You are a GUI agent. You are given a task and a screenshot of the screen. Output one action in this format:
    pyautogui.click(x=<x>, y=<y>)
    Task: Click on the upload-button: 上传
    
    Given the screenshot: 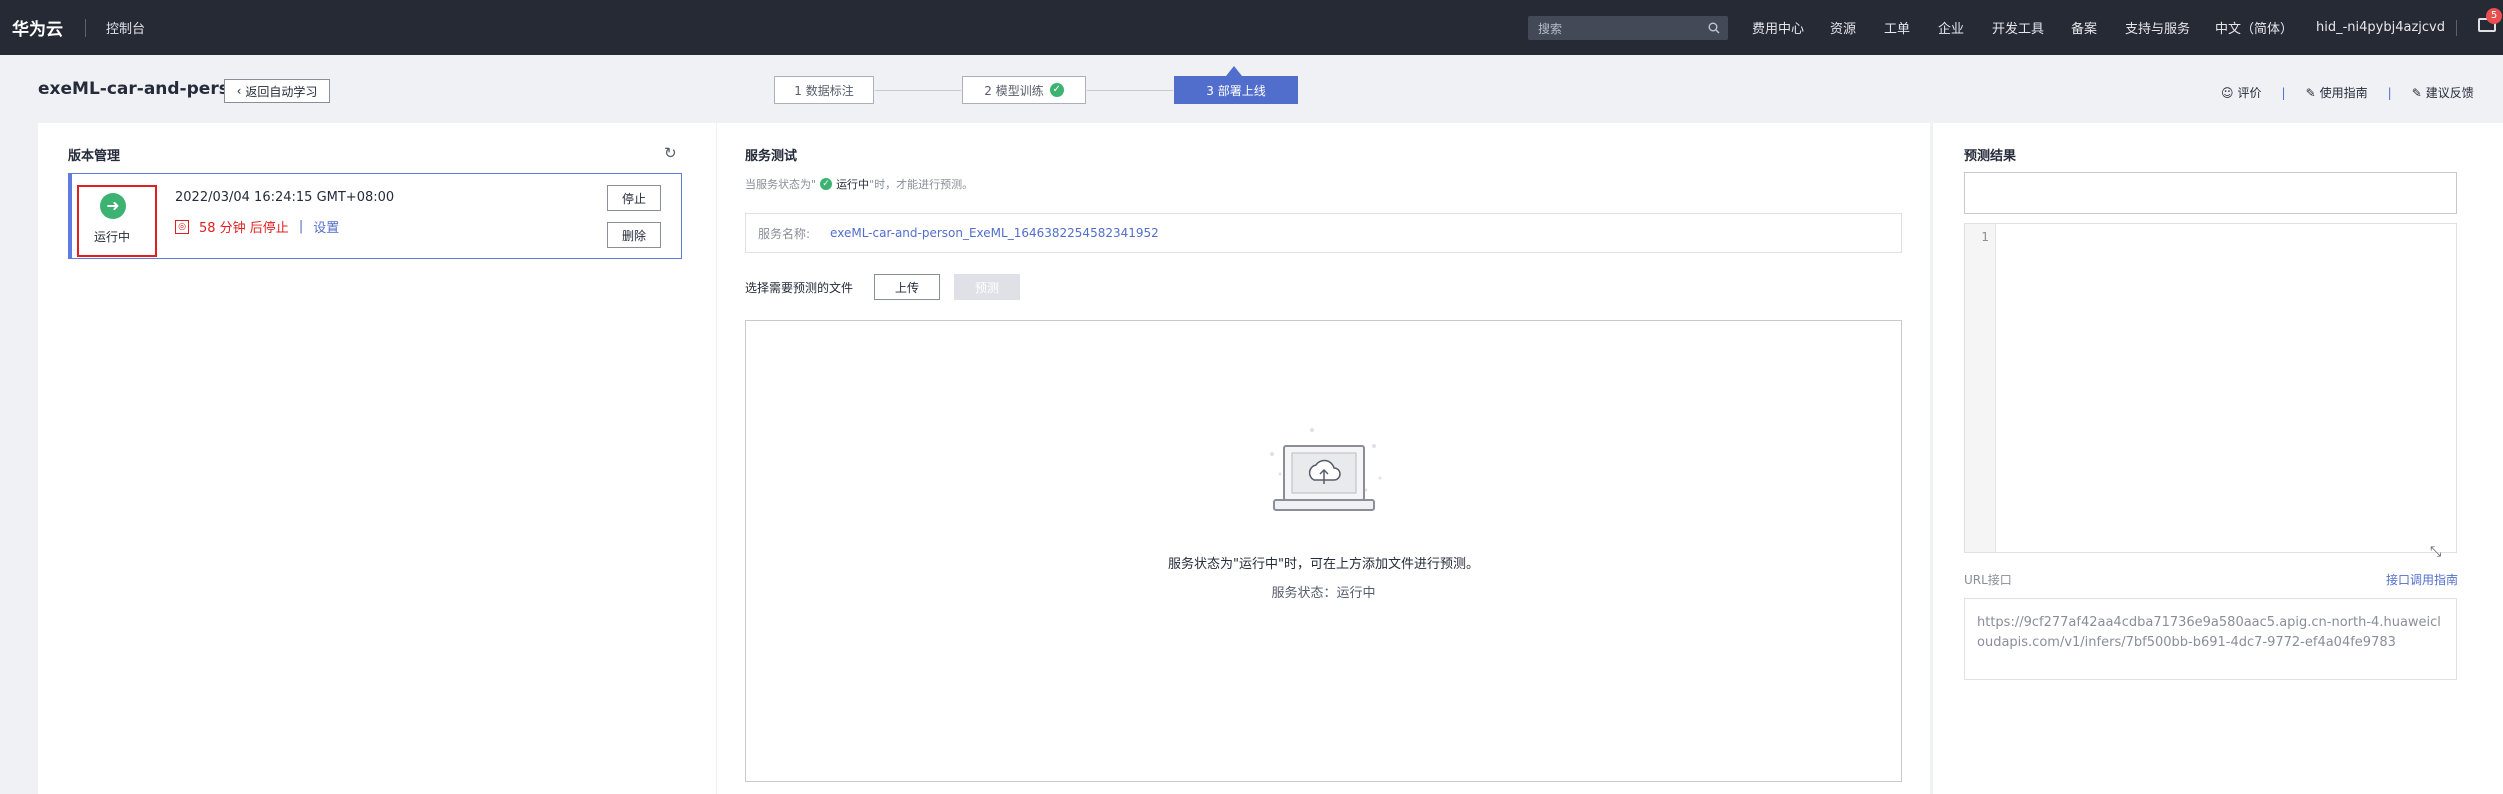 What is the action you would take?
    pyautogui.click(x=907, y=287)
    